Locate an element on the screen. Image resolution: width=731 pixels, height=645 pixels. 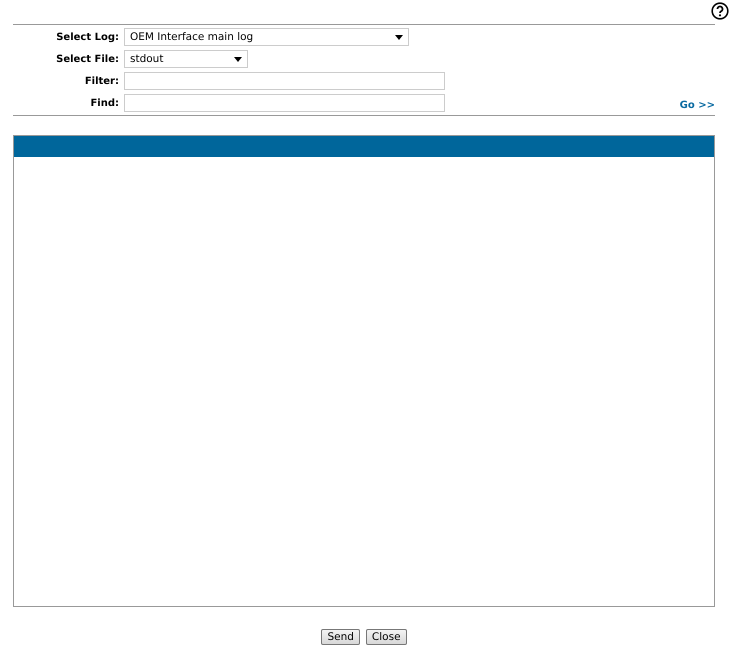
action-button: Close is located at coordinates (386, 637).